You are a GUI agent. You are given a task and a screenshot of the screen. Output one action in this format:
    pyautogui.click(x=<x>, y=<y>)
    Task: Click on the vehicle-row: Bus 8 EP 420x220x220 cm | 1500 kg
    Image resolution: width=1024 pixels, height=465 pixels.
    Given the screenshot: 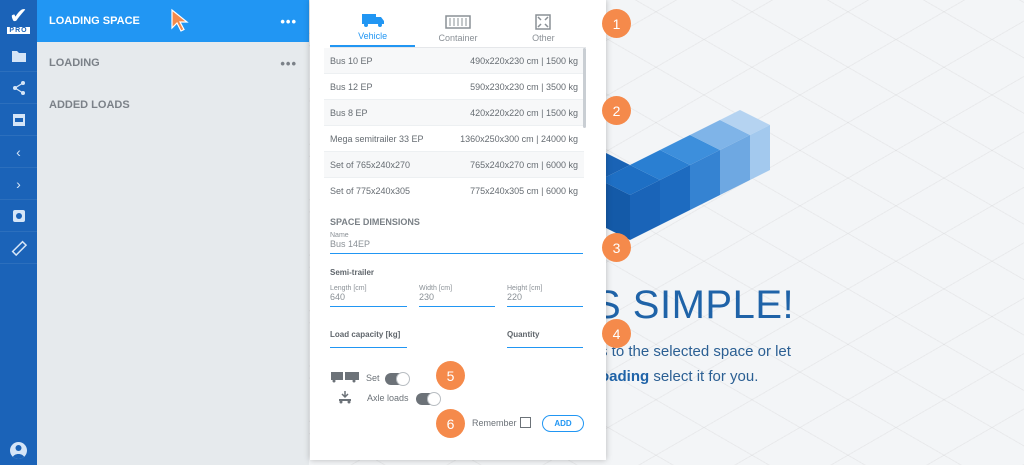 What is the action you would take?
    pyautogui.click(x=454, y=113)
    